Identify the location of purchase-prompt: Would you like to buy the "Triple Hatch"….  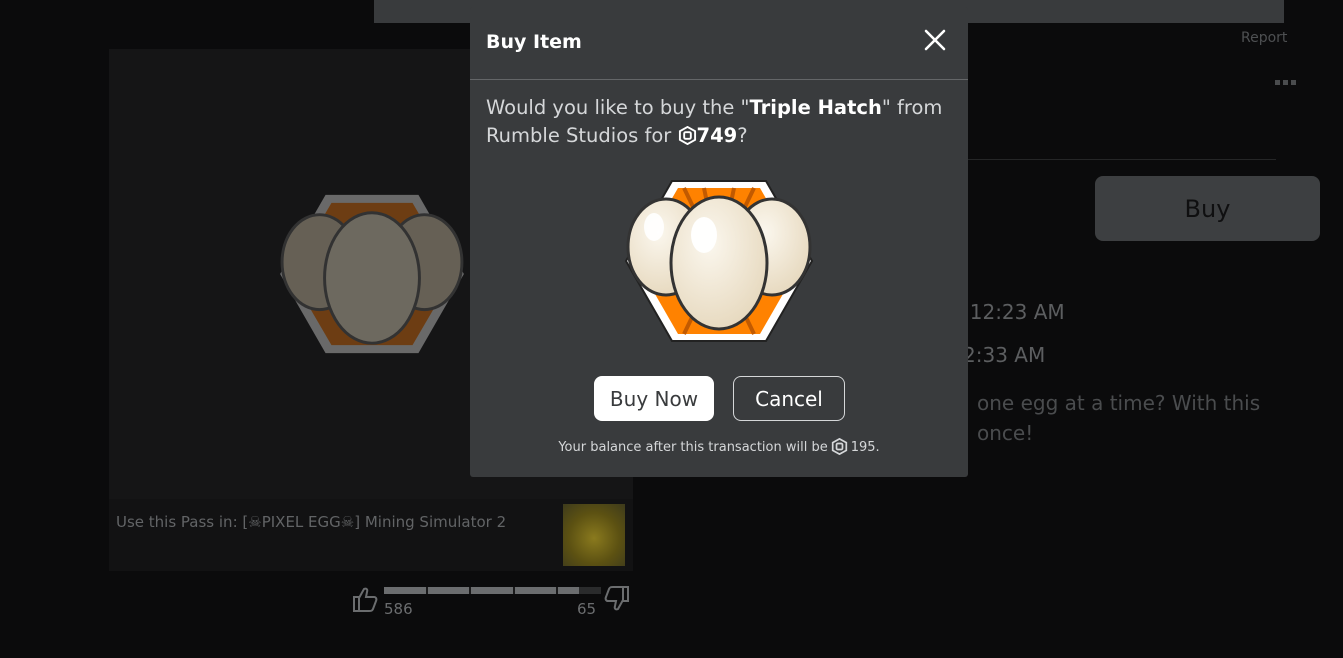
(714, 121).